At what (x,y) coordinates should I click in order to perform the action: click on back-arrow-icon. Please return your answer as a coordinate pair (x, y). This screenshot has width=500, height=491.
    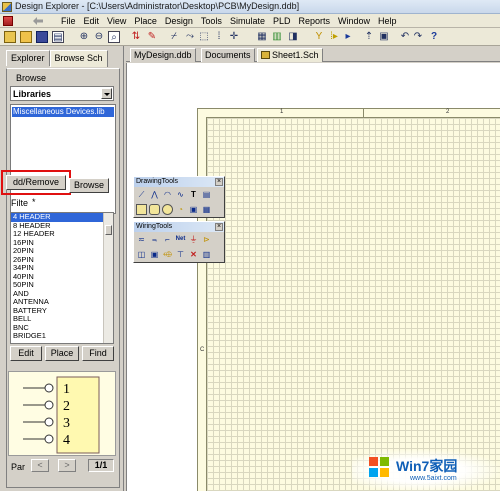
    Looking at the image, I should click on (38, 21).